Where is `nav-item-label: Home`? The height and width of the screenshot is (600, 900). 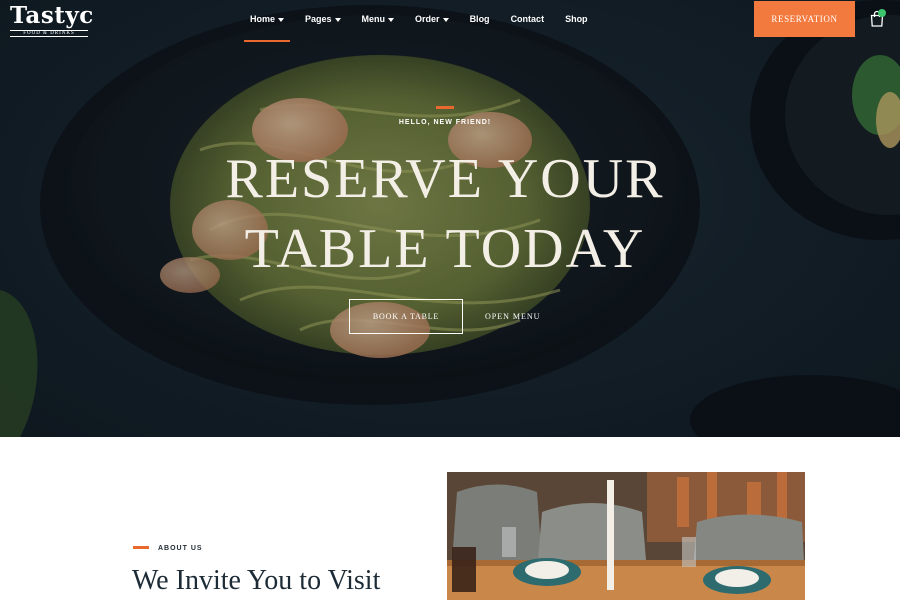
nav-item-label: Home is located at coordinates (263, 19).